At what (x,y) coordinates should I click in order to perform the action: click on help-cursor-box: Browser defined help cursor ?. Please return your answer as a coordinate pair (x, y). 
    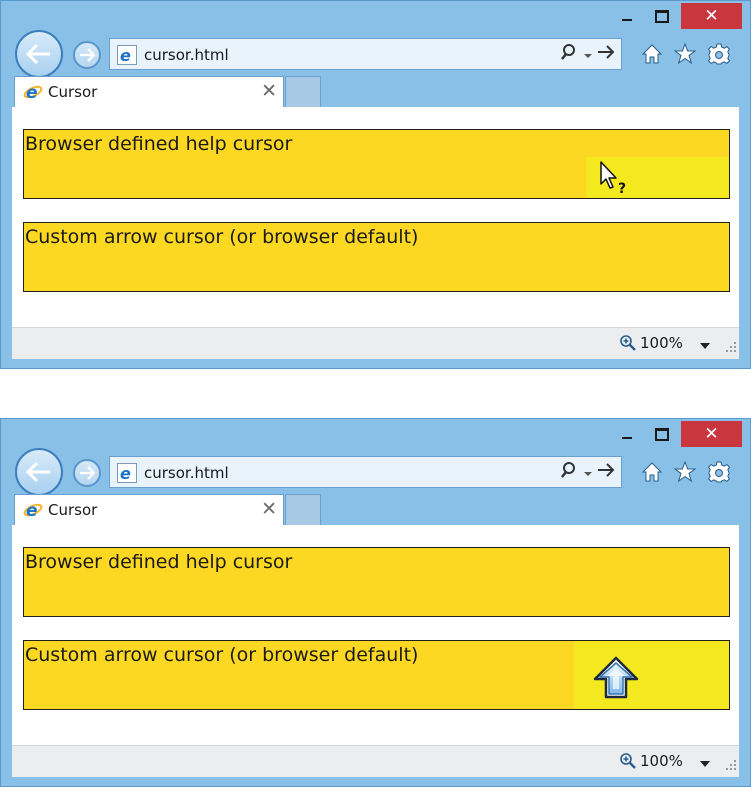
    Looking at the image, I should click on (376, 164).